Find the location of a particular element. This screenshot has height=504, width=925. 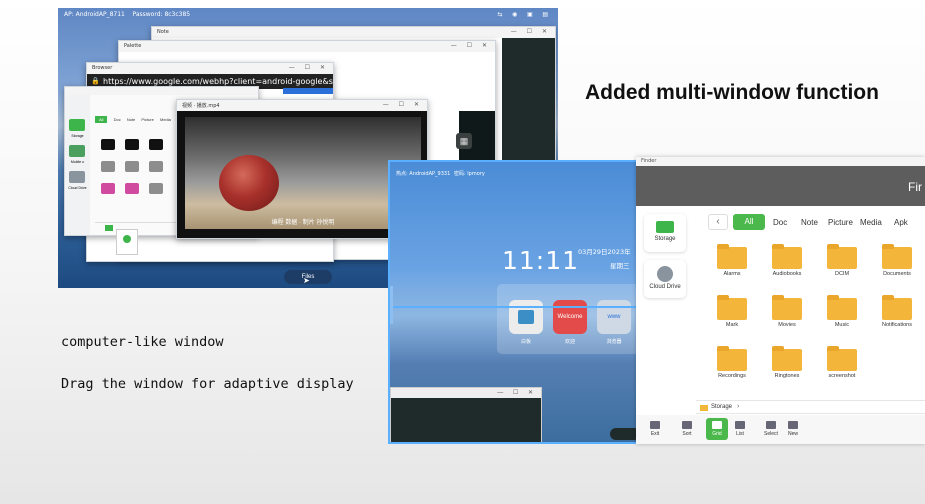

grid-view-icon is located at coordinates (109, 228).